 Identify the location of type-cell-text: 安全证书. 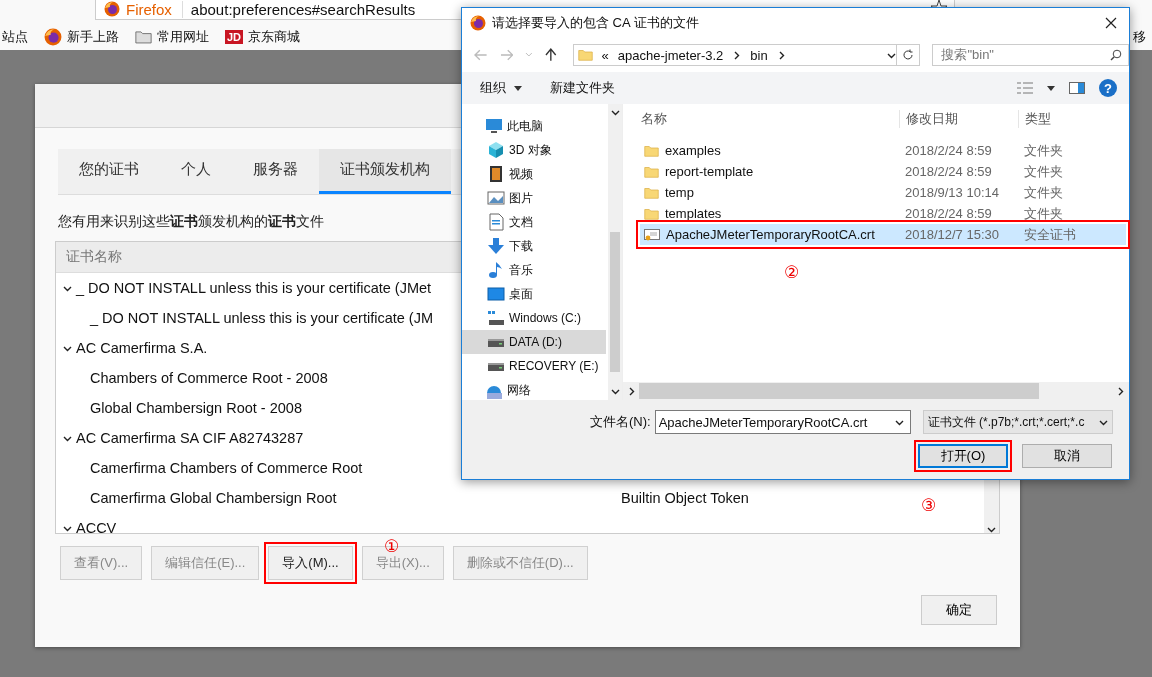
(1049, 234).